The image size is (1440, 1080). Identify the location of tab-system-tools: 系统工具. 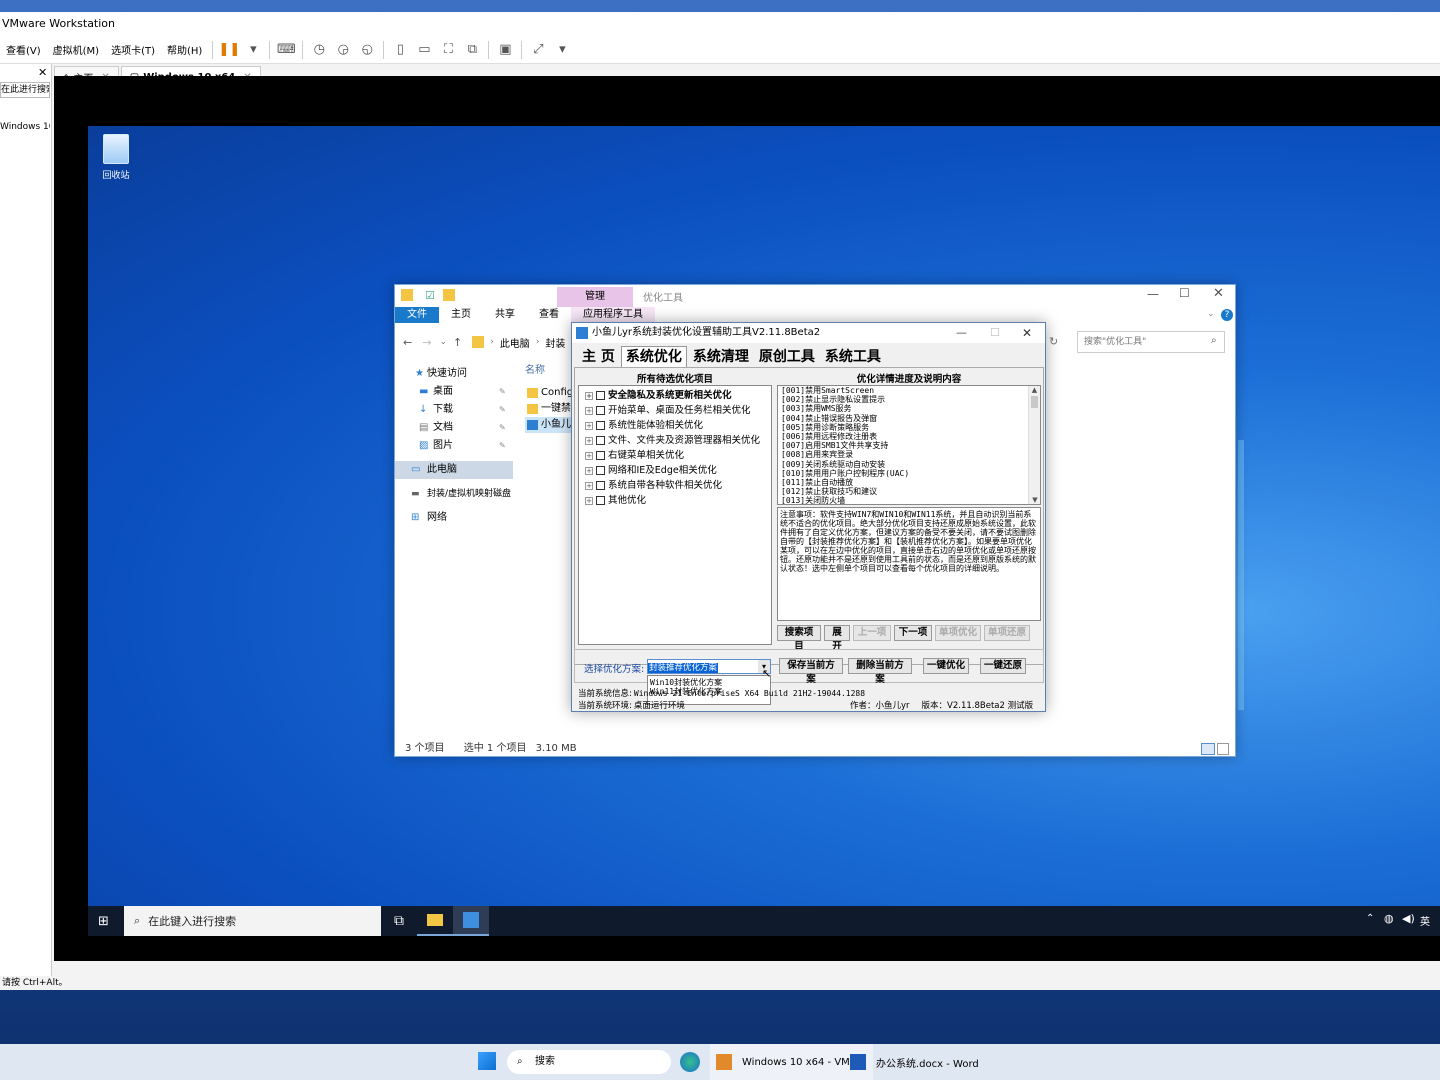
(853, 357).